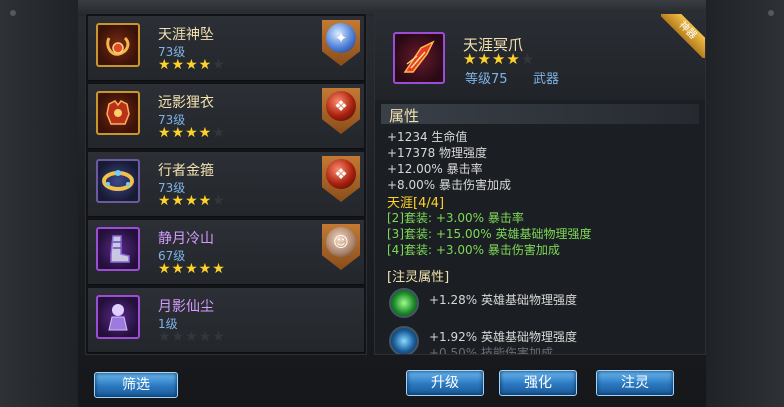 This screenshot has width=784, height=407. I want to click on item-name: 远影狸衣, so click(186, 103).